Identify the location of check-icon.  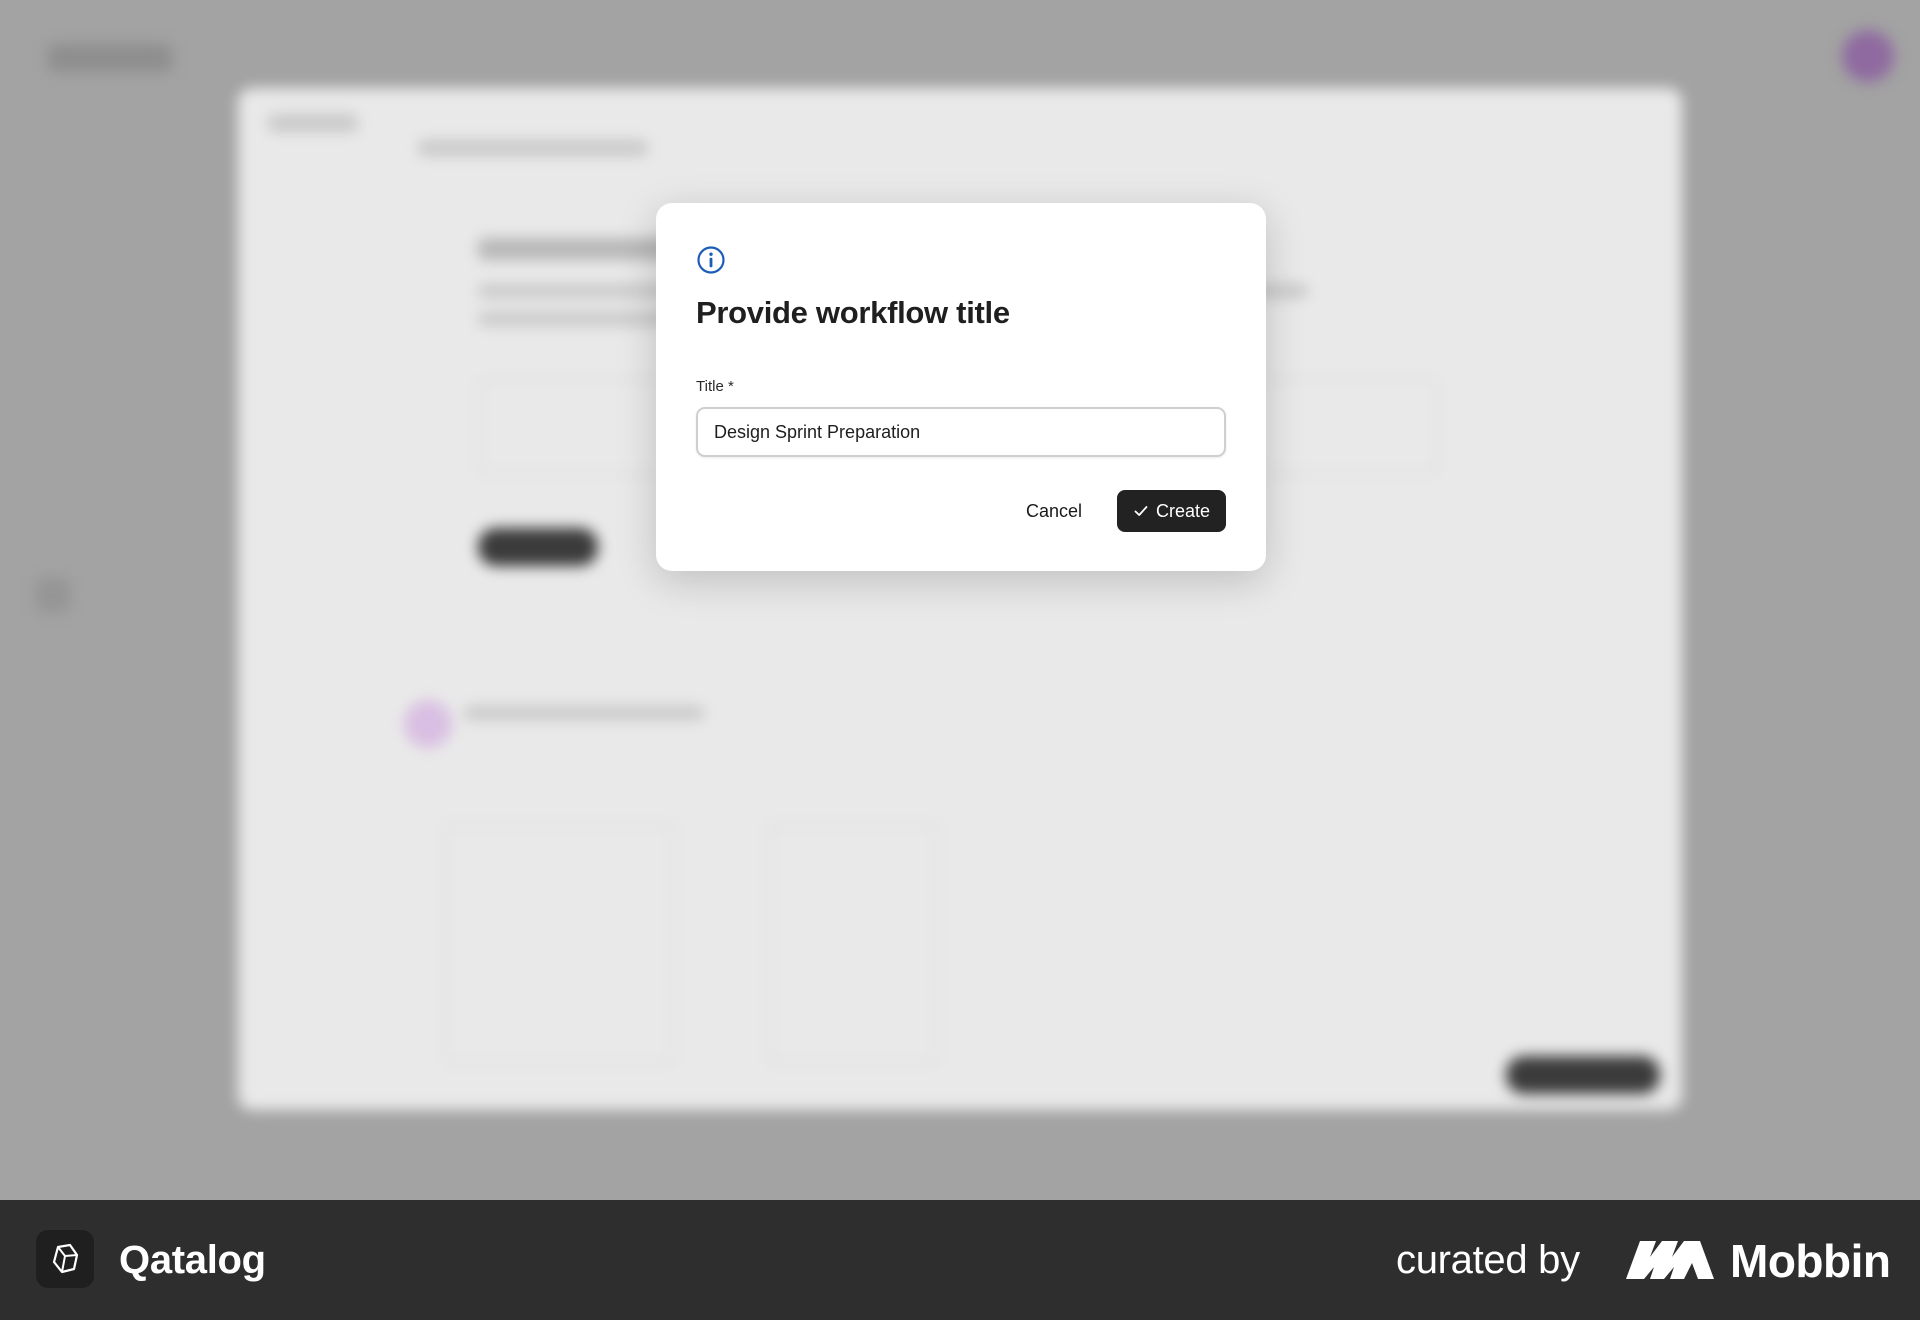
(1141, 511).